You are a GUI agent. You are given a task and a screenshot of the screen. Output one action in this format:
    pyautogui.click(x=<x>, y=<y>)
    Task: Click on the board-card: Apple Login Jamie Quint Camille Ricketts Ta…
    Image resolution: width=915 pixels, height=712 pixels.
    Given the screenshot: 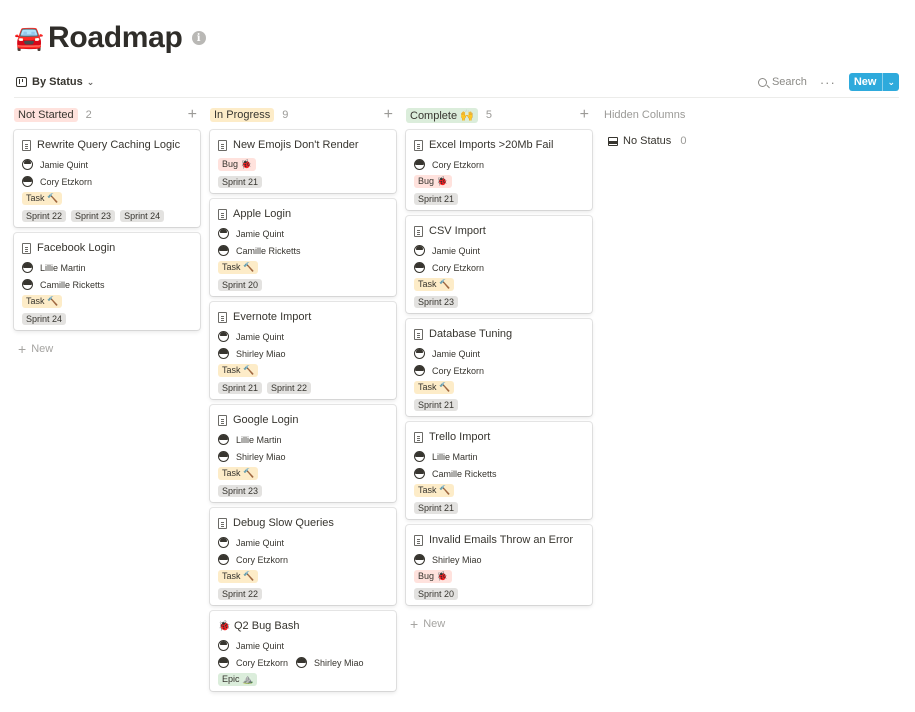 What is the action you would take?
    pyautogui.click(x=303, y=247)
    